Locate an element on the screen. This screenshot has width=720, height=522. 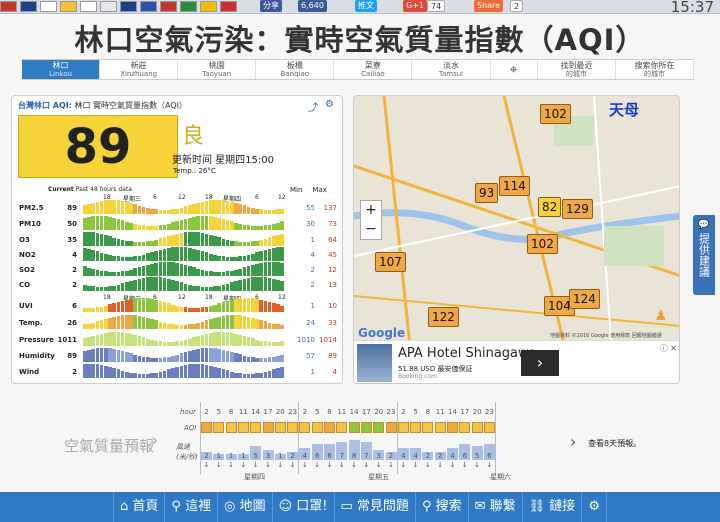
locate-icon: ⌖ is located at coordinates (514, 69).